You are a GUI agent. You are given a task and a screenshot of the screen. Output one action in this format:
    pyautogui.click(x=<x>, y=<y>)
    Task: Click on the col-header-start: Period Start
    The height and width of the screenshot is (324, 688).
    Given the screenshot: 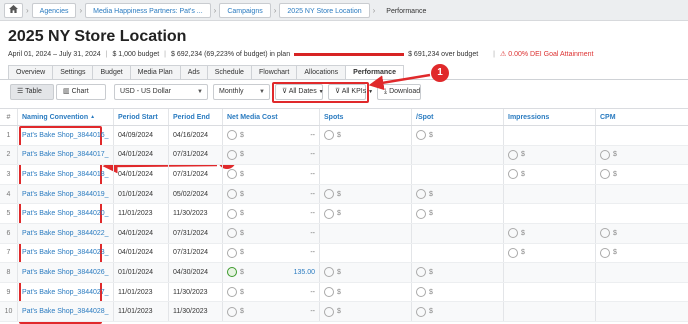 What is the action you would take?
    pyautogui.click(x=141, y=117)
    